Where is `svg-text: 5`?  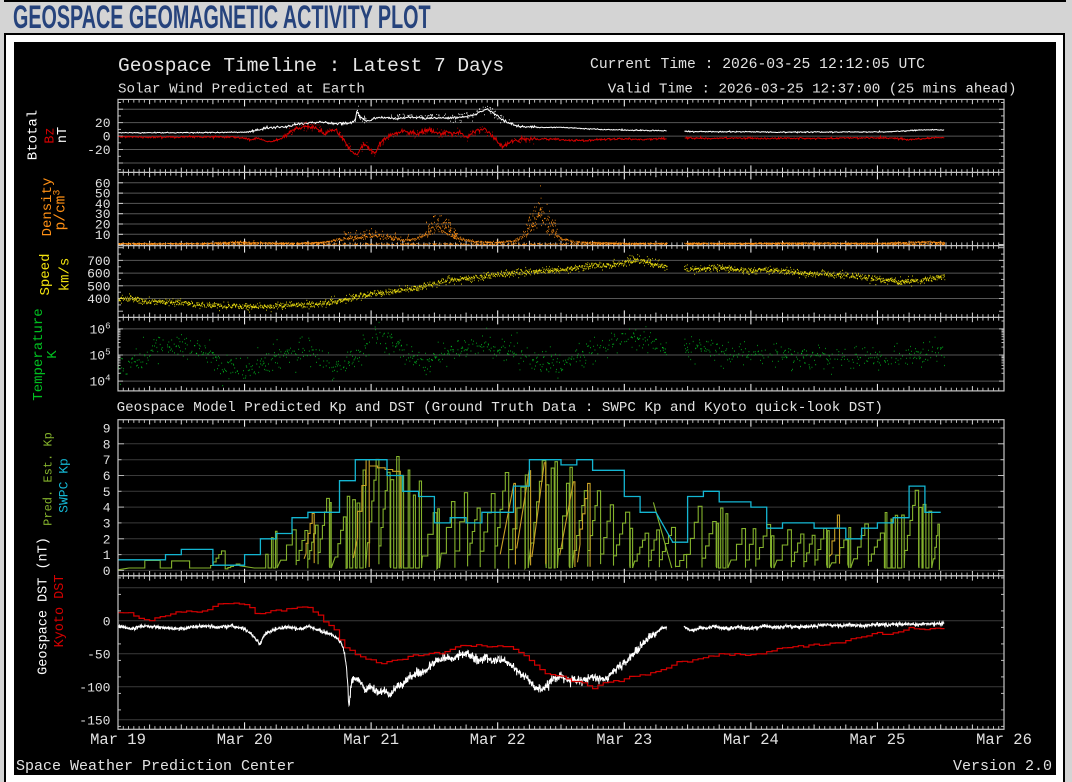
svg-text: 5 is located at coordinates (107, 492).